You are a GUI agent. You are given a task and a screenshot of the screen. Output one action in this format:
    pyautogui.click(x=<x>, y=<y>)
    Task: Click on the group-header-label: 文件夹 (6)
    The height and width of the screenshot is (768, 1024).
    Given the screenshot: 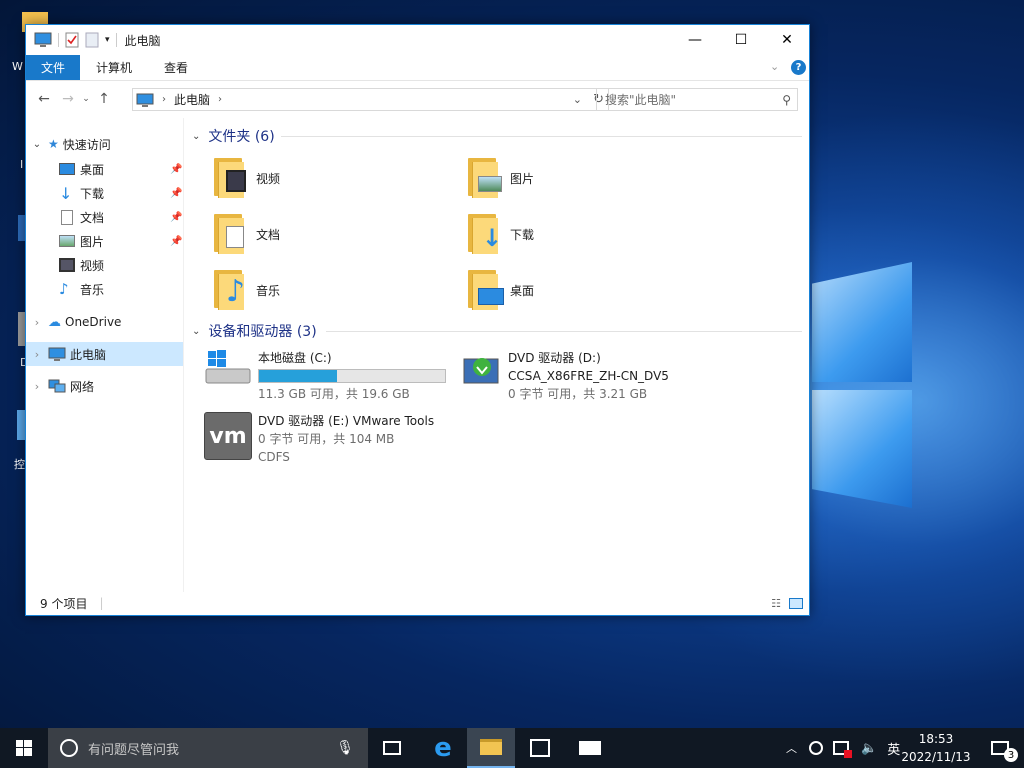 What is the action you would take?
    pyautogui.click(x=241, y=137)
    